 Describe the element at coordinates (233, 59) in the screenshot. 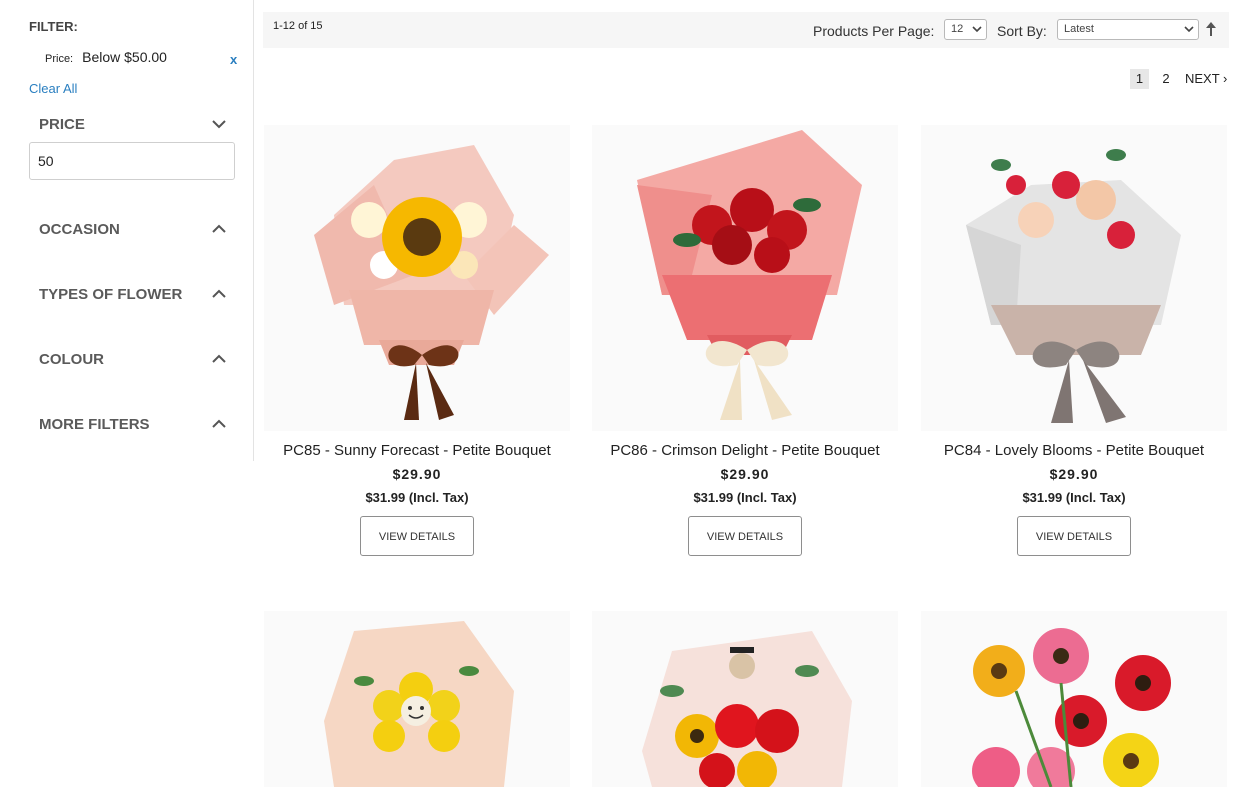

I see `remove-filter-close-icon: x` at that location.